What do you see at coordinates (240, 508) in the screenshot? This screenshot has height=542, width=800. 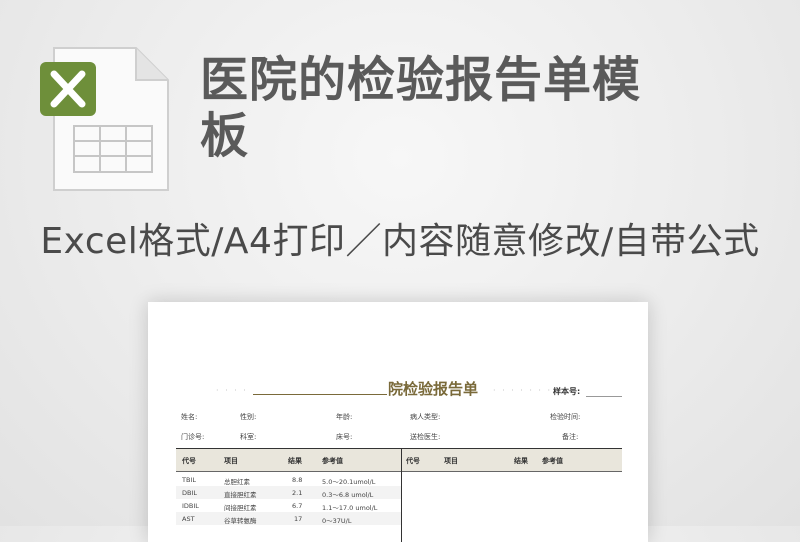 I see `cell-item: 间接胆红素` at bounding box center [240, 508].